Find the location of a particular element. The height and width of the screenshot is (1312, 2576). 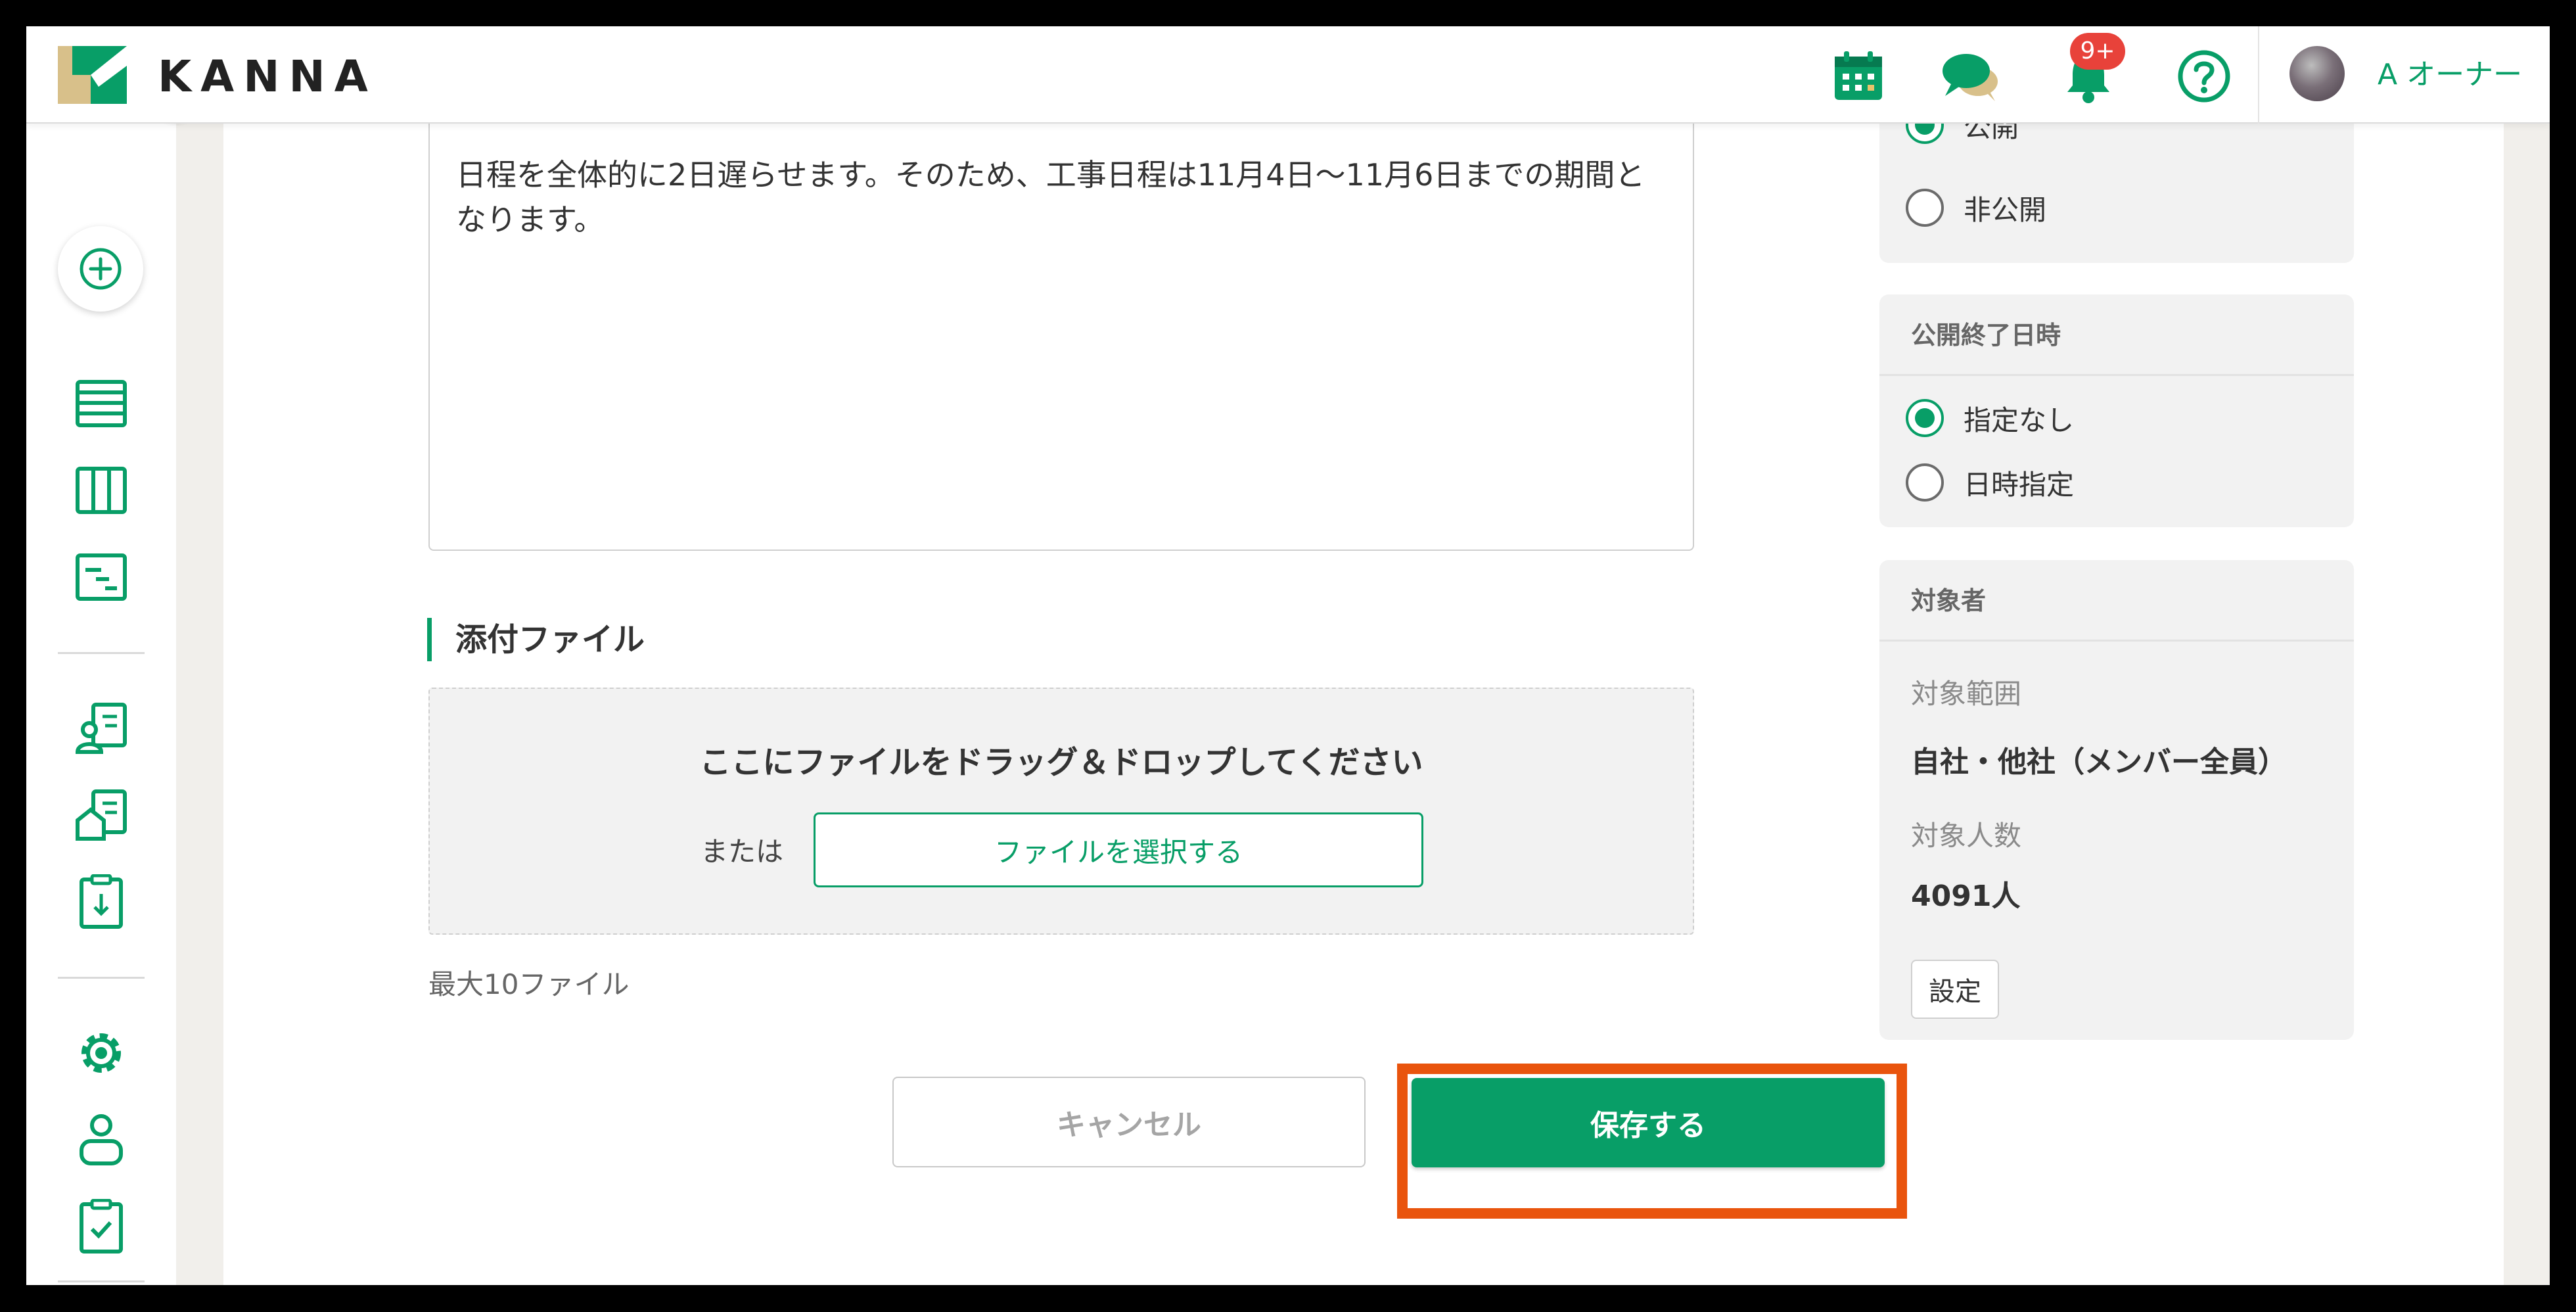

gantt-icon is located at coordinates (101, 577).